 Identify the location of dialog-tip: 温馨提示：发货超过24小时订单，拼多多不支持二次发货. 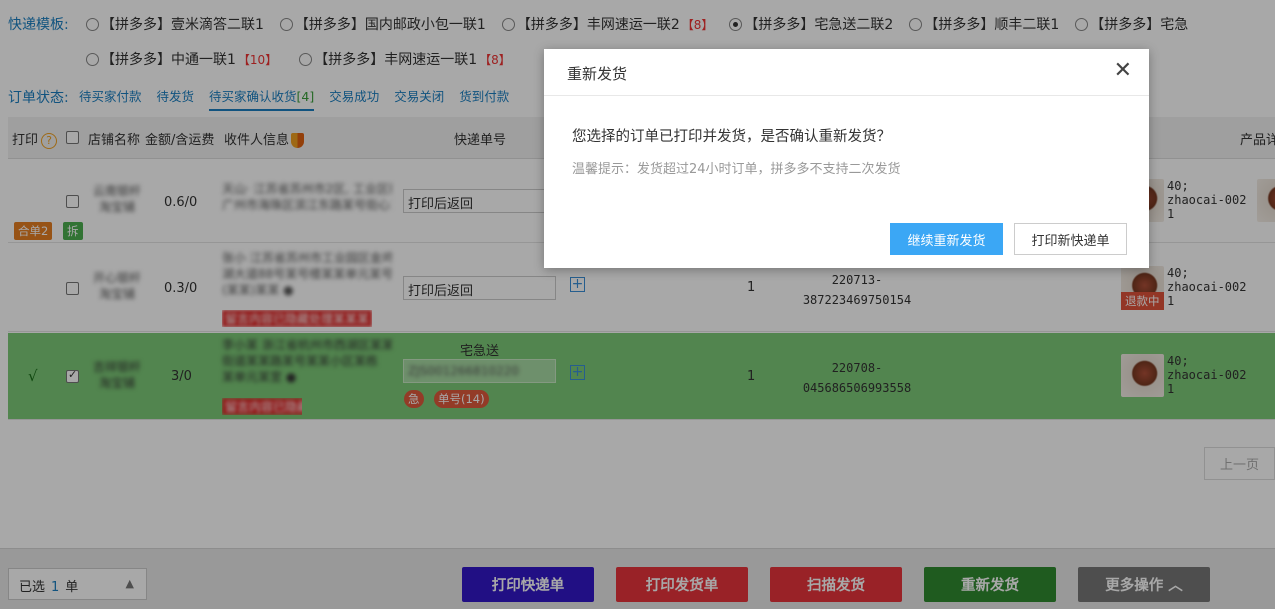
(736, 169).